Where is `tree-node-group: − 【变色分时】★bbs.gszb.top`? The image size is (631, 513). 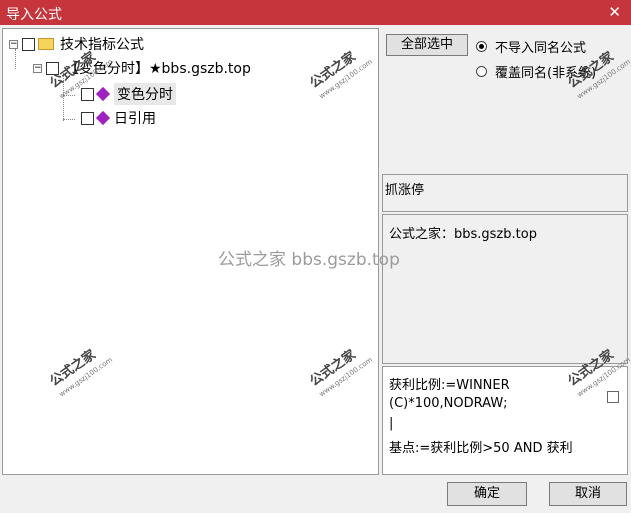
tree-node-group: − 【变色分时】★bbs.gszb.top is located at coordinates (142, 68).